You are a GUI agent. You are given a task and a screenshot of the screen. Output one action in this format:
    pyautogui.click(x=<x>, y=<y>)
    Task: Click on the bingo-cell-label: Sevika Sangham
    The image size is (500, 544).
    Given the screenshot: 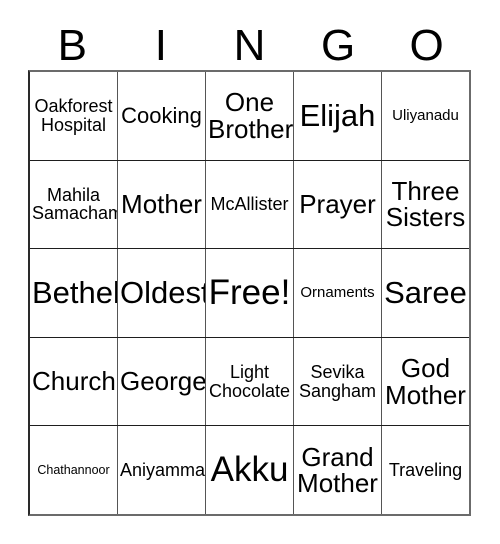 What is the action you would take?
    pyautogui.click(x=337, y=381)
    